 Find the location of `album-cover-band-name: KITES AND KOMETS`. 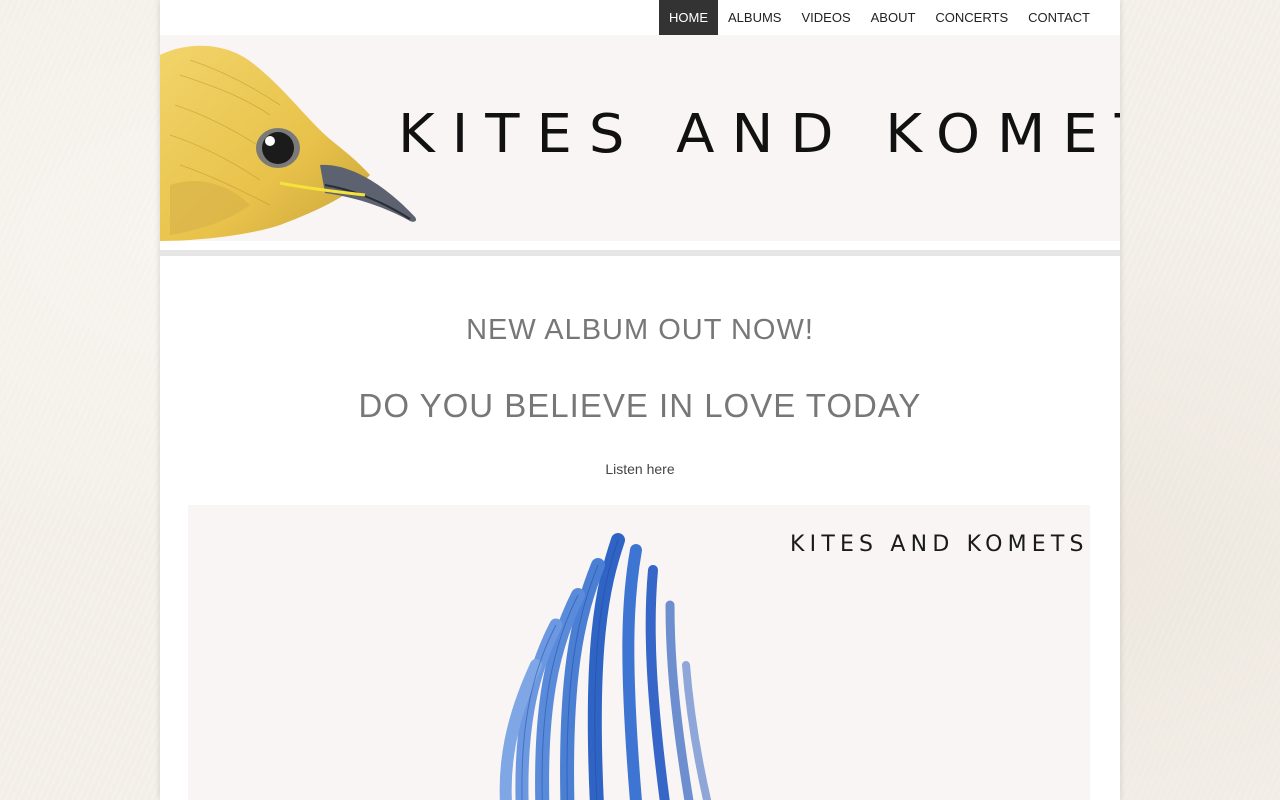

album-cover-band-name: KITES AND KOMETS is located at coordinates (939, 544).